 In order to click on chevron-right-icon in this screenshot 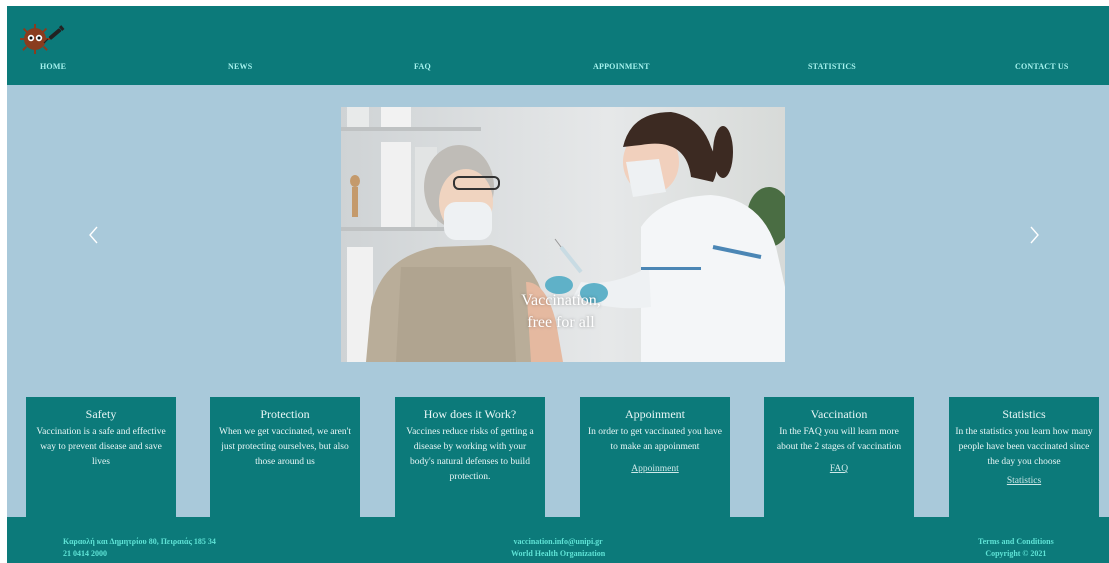, I will do `click(1034, 235)`.